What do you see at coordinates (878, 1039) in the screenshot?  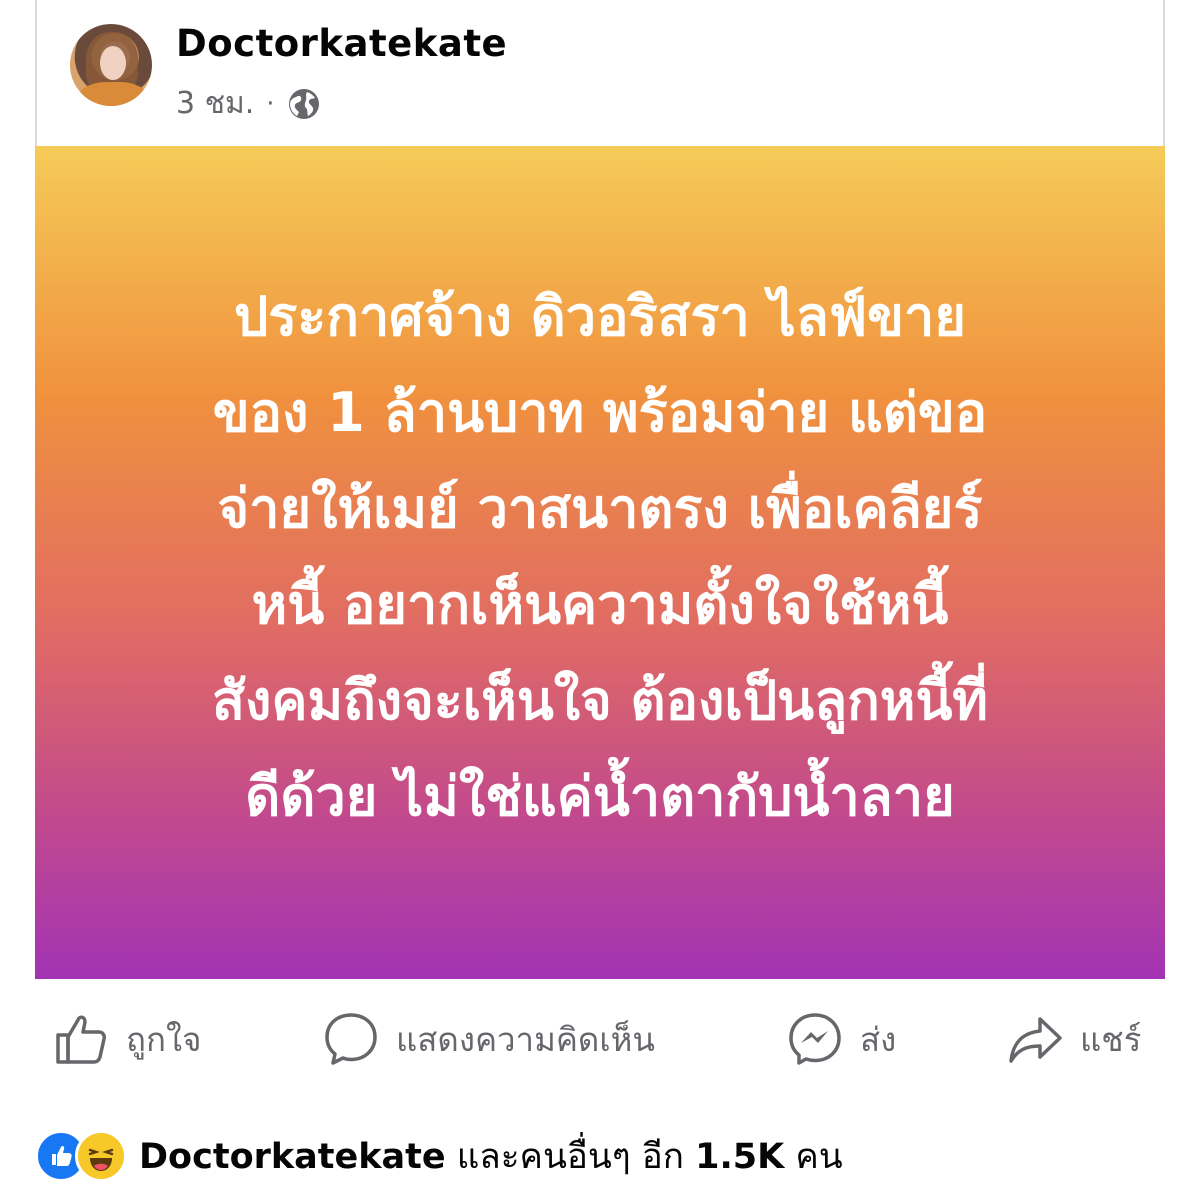 I see `send-label: ส่ง` at bounding box center [878, 1039].